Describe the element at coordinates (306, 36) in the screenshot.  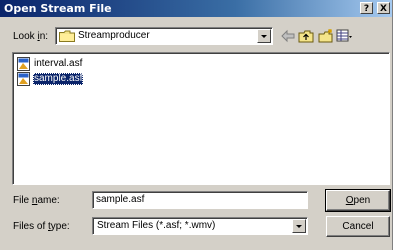
I see `up-folder-icon` at that location.